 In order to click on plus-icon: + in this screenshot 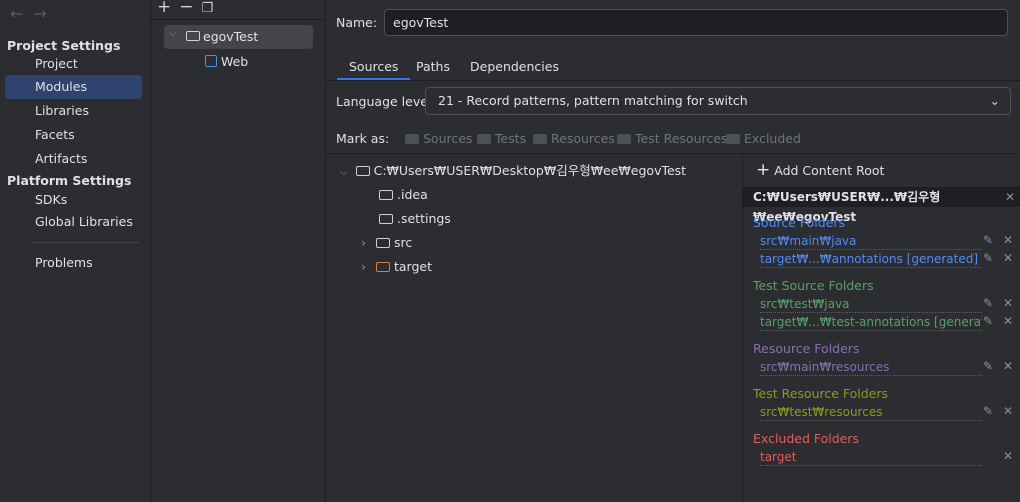, I will do `click(763, 170)`.